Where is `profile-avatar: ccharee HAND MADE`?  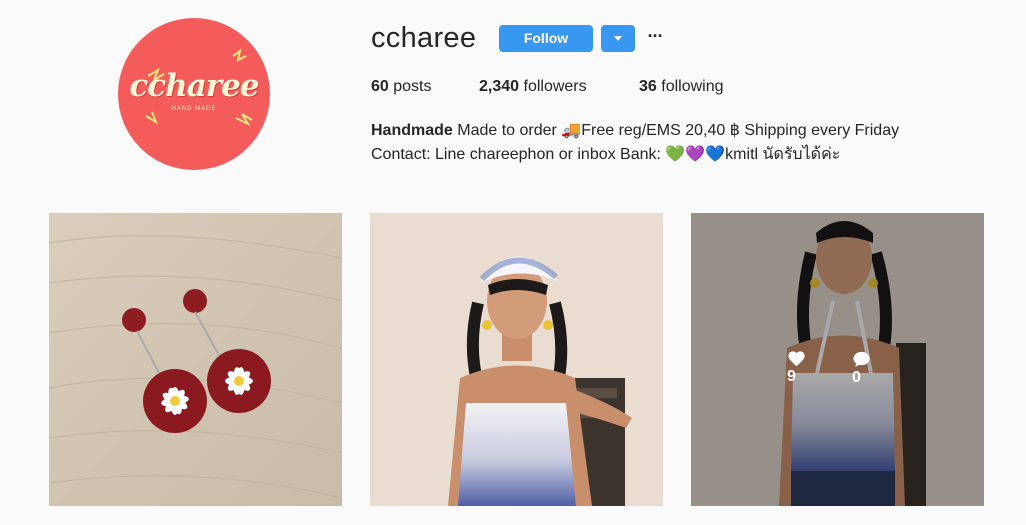 profile-avatar: ccharee HAND MADE is located at coordinates (194, 94).